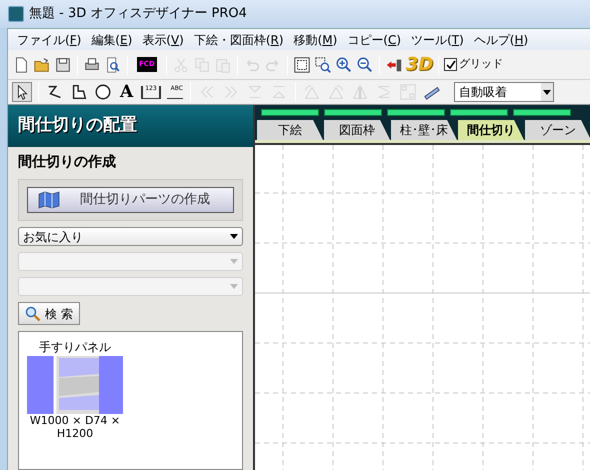 The width and height of the screenshot is (590, 470). I want to click on tab: 図面枠, so click(357, 130).